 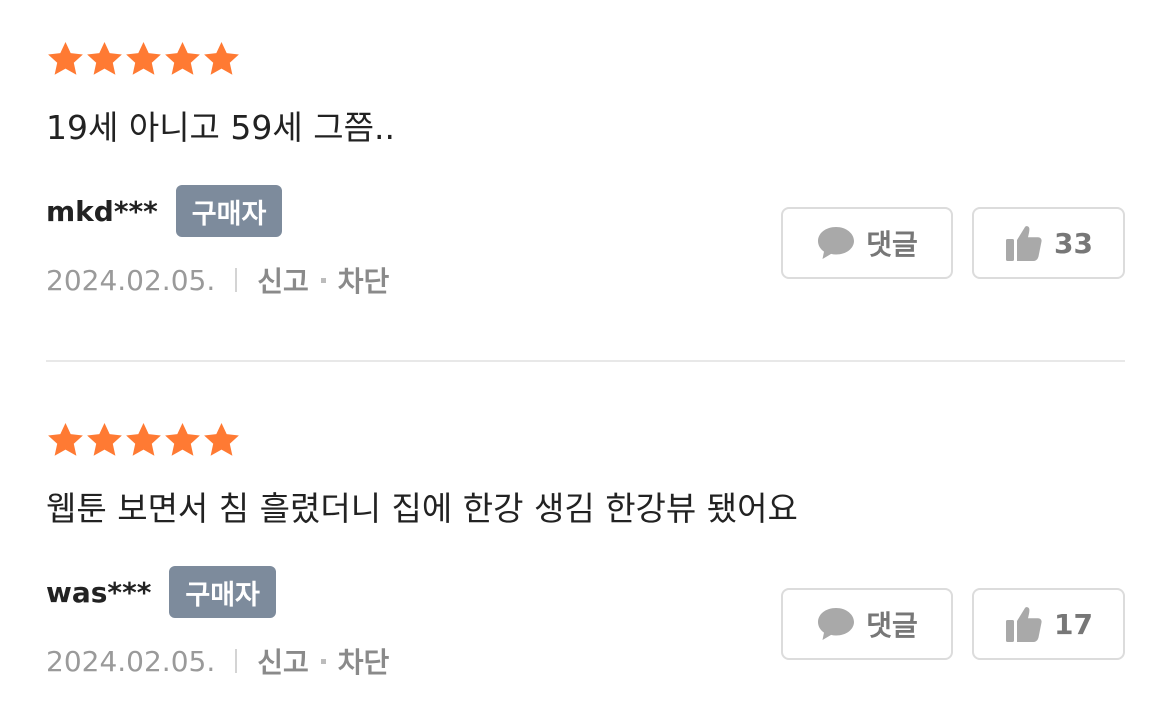 I want to click on like-button: 17, so click(x=1048, y=624).